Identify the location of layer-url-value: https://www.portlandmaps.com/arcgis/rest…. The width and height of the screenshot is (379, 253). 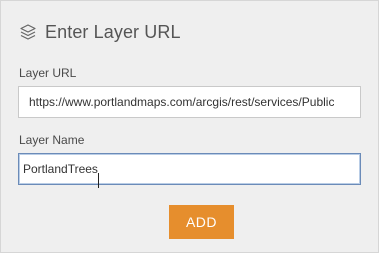
(182, 102).